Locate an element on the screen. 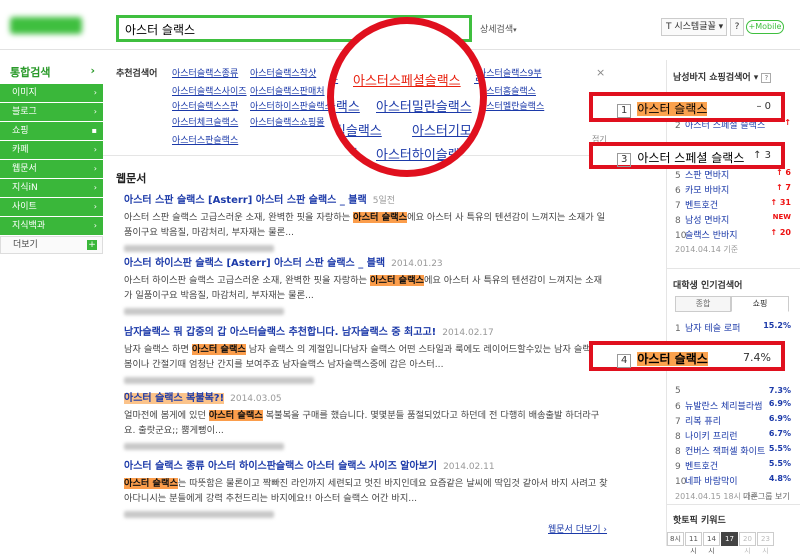  rank-text: 컨버스 잭퍼셀 화이트 is located at coordinates (725, 452).